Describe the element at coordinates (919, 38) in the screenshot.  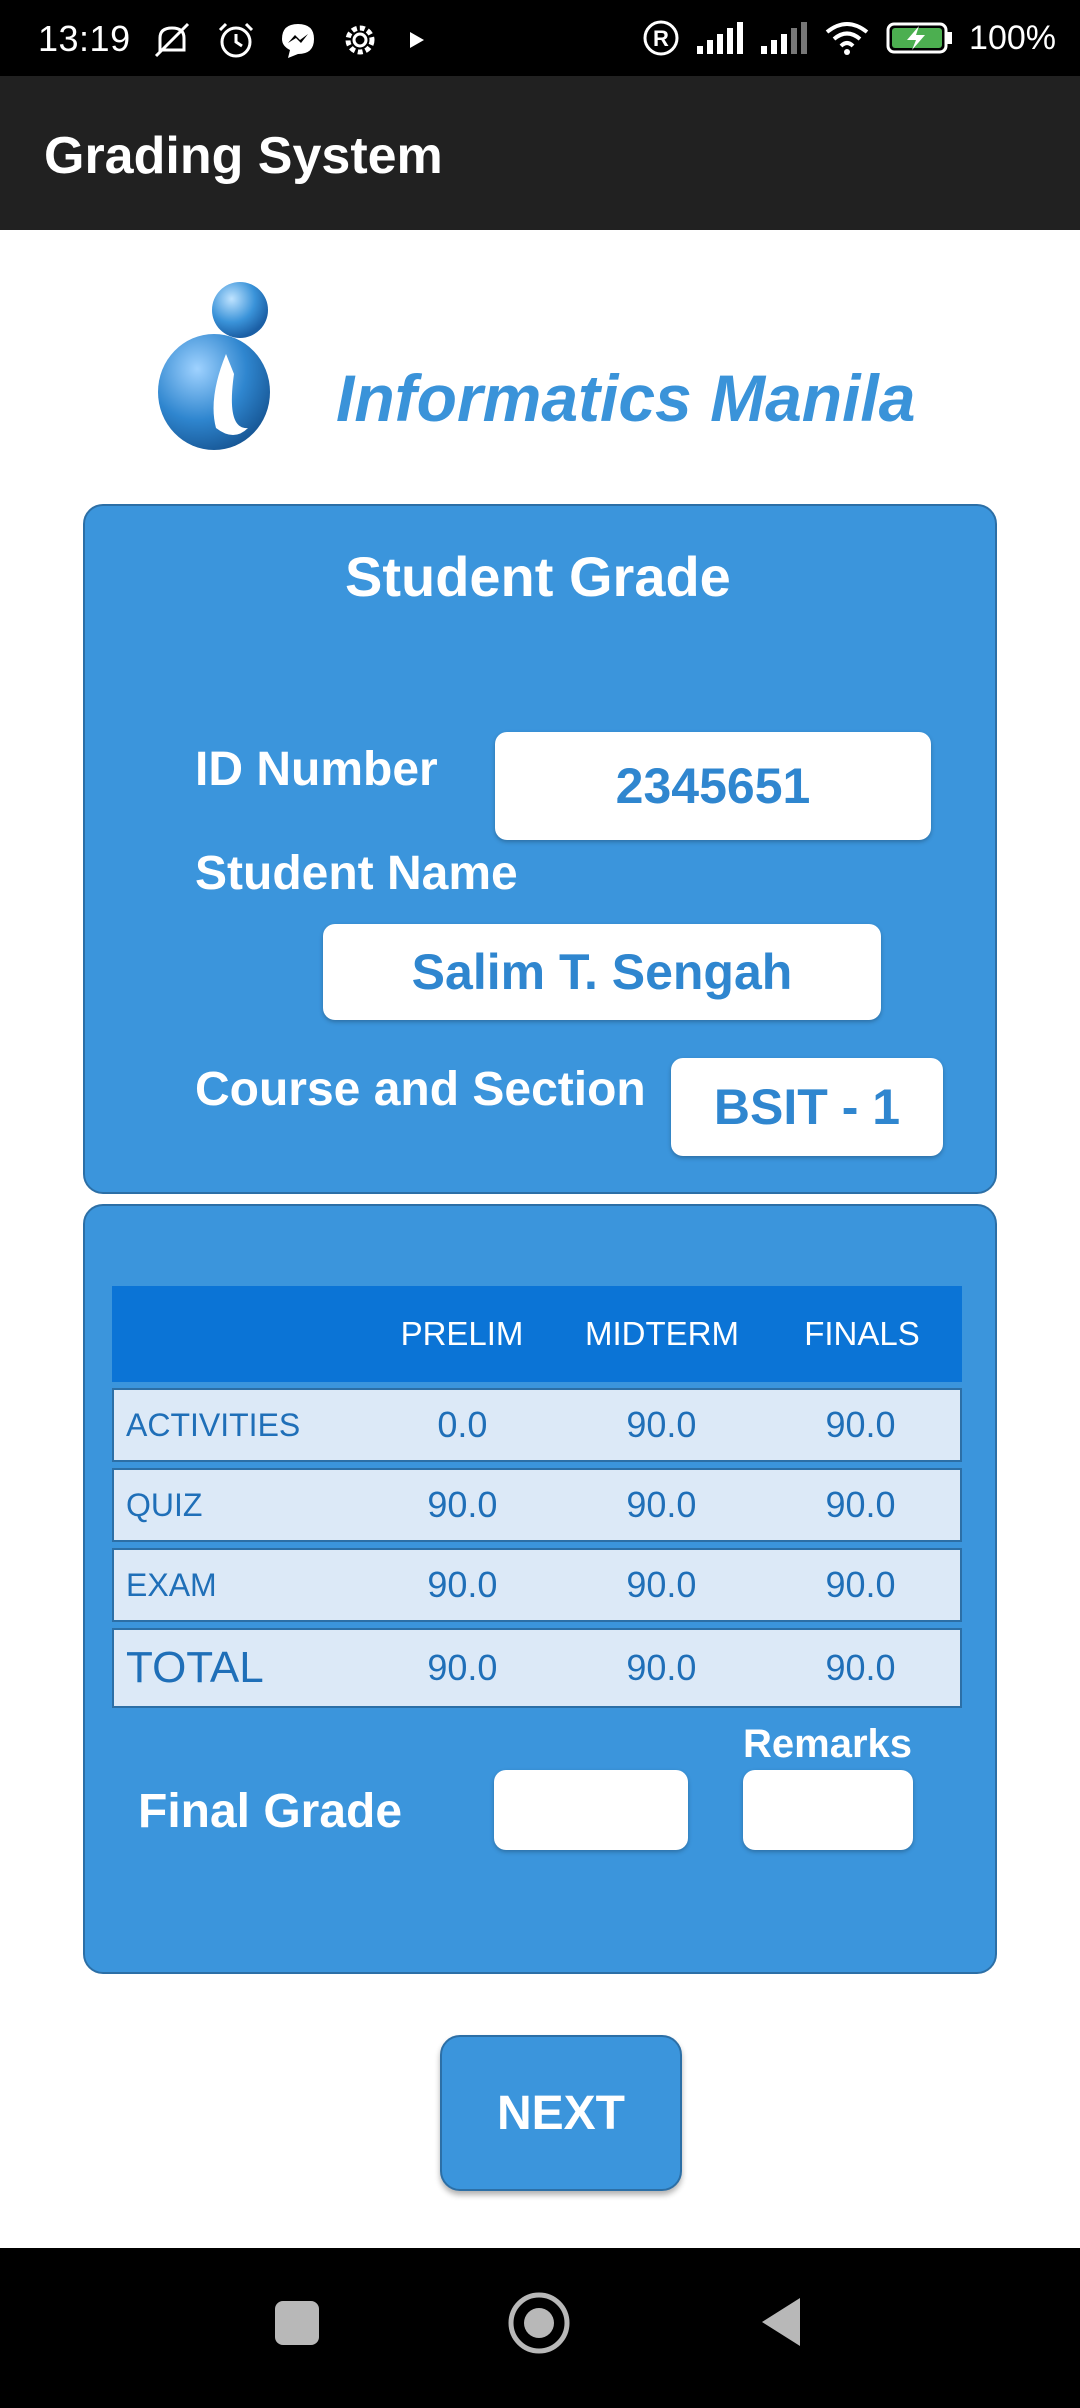
I see `battery-charging-icon` at that location.